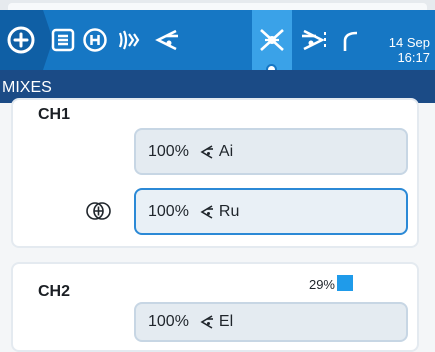 Image resolution: width=435 pixels, height=352 pixels. What do you see at coordinates (271, 322) in the screenshot?
I see `mix-line-el: 100% El` at bounding box center [271, 322].